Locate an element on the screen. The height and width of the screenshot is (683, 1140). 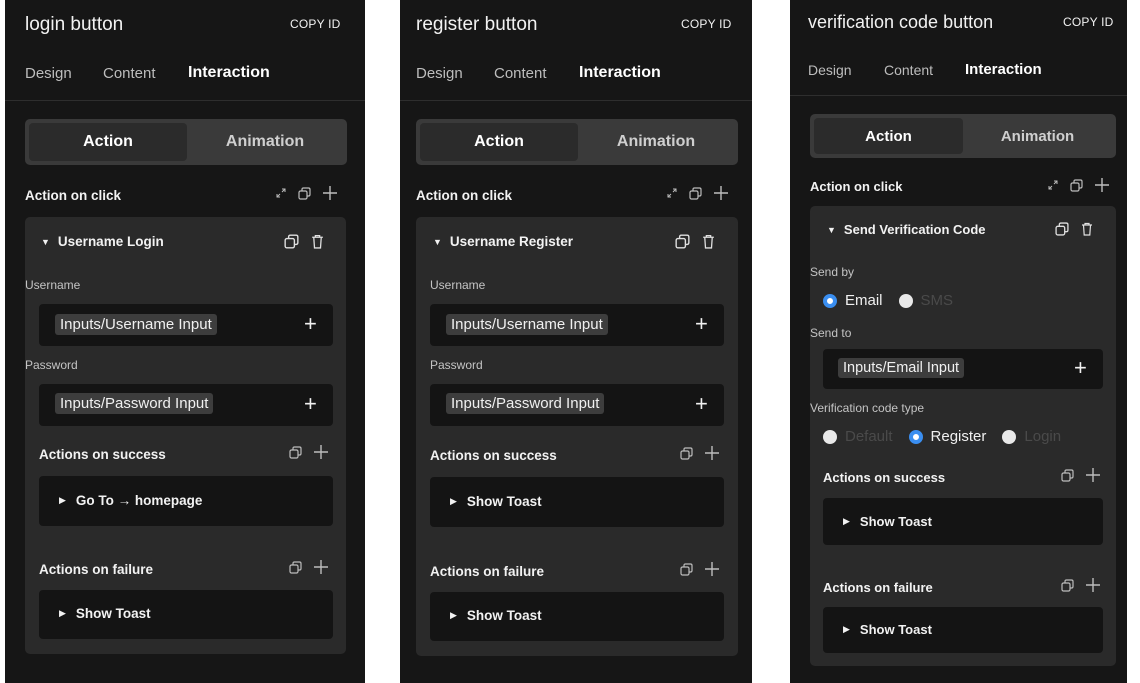
actions-on-success-header: Actions on success is located at coordinates (884, 477).